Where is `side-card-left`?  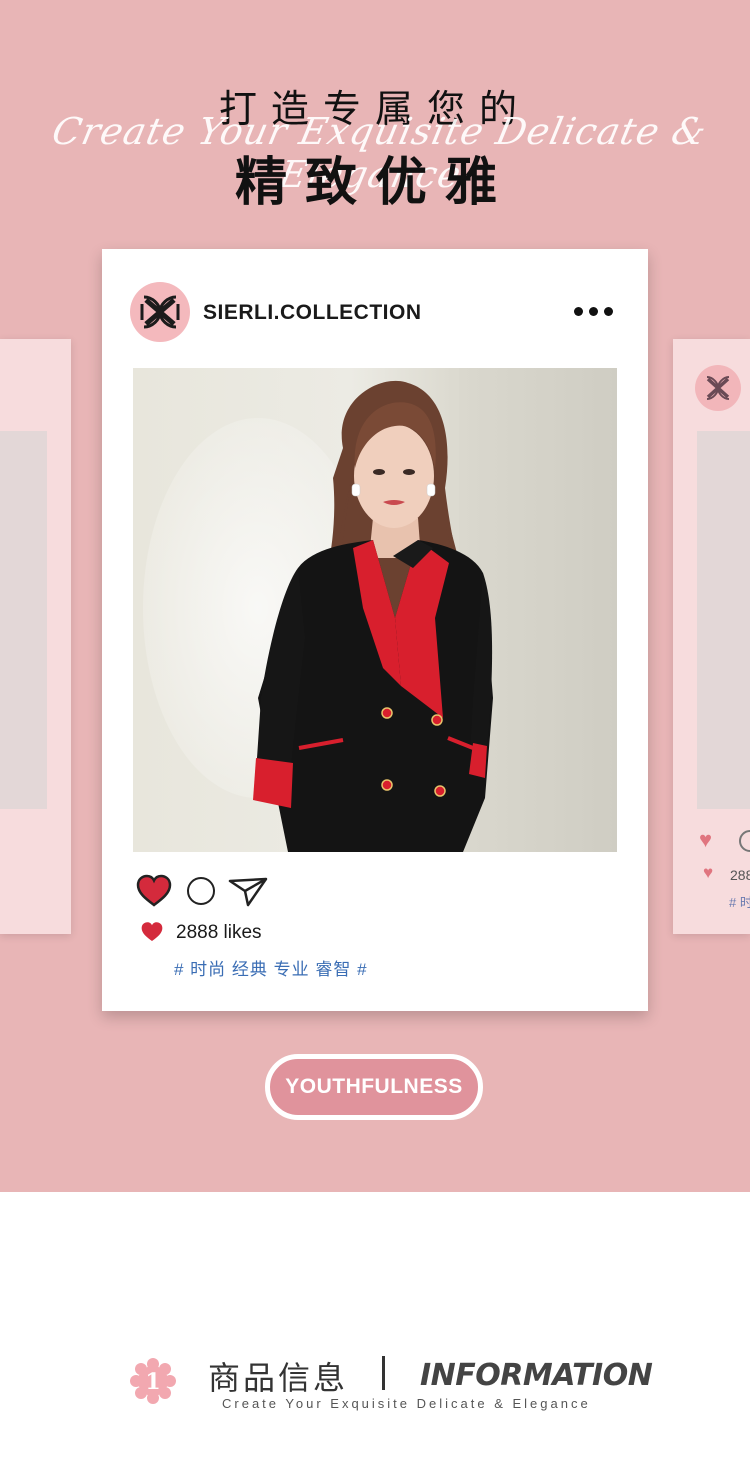
side-card-left is located at coordinates (35, 636).